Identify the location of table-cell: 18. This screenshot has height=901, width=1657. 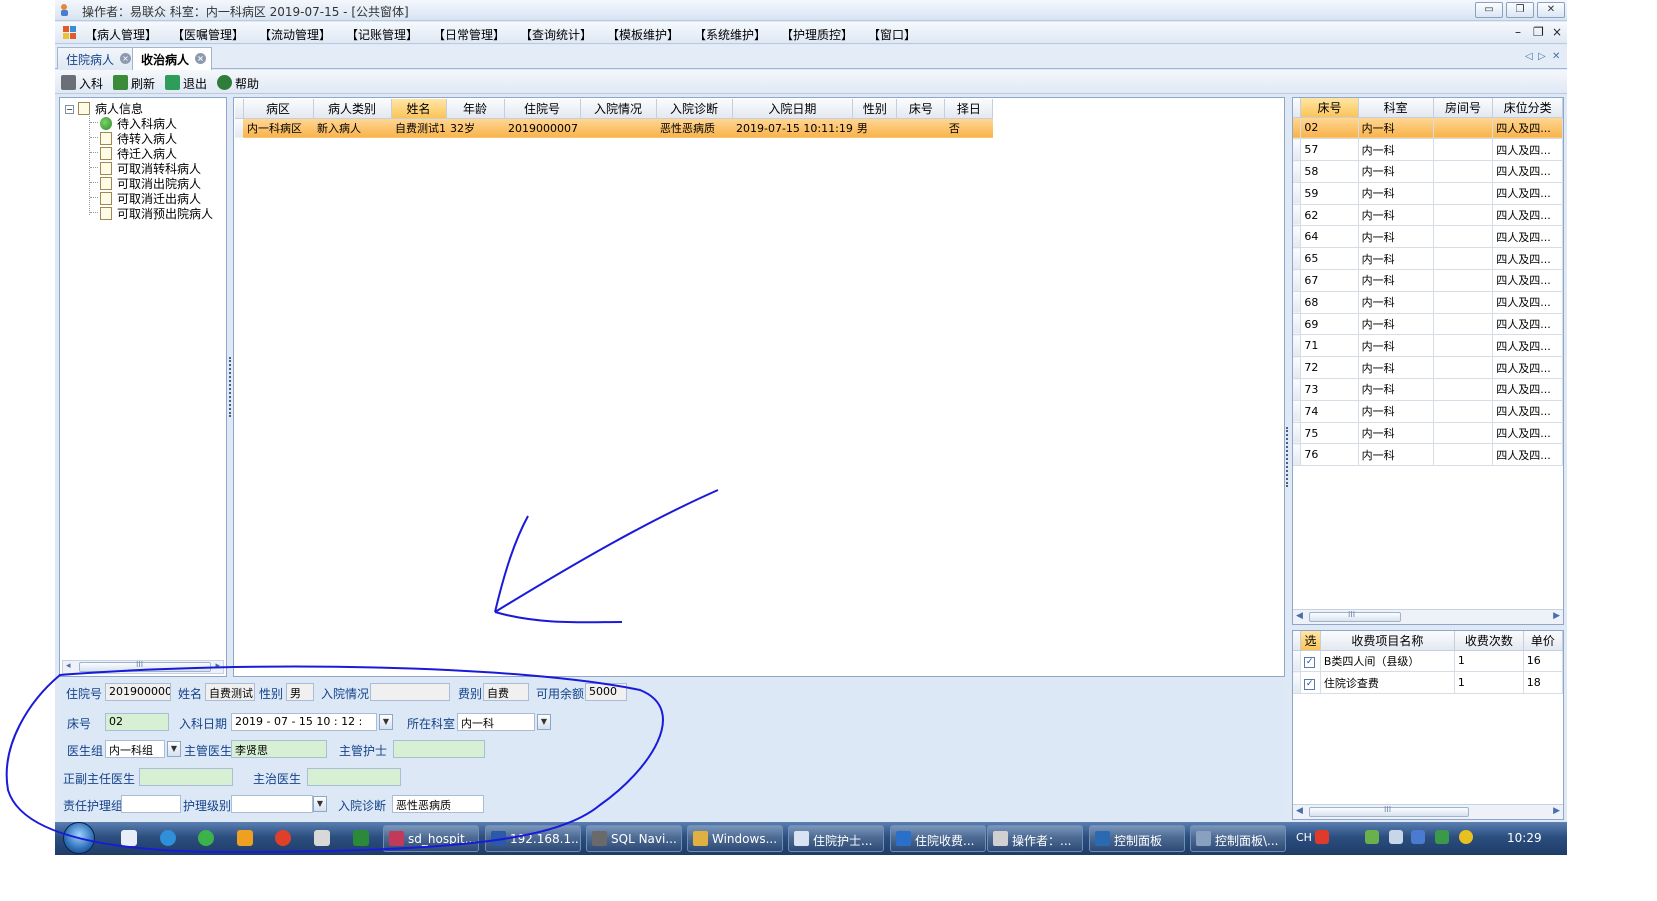
(1543, 683).